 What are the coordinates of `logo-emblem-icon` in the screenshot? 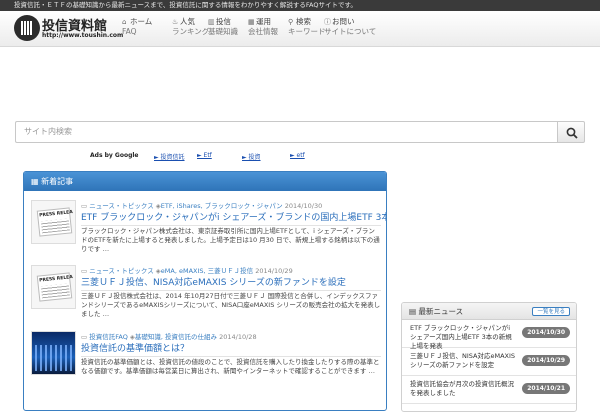 It's located at (27, 28).